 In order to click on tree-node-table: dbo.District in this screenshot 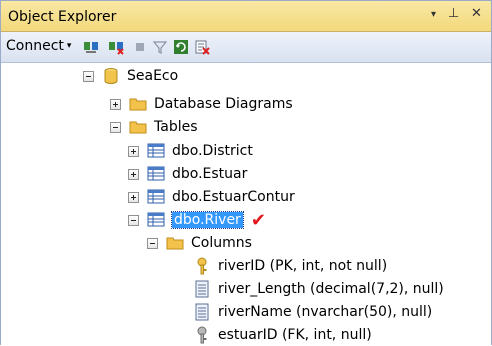, I will do `click(190, 151)`.